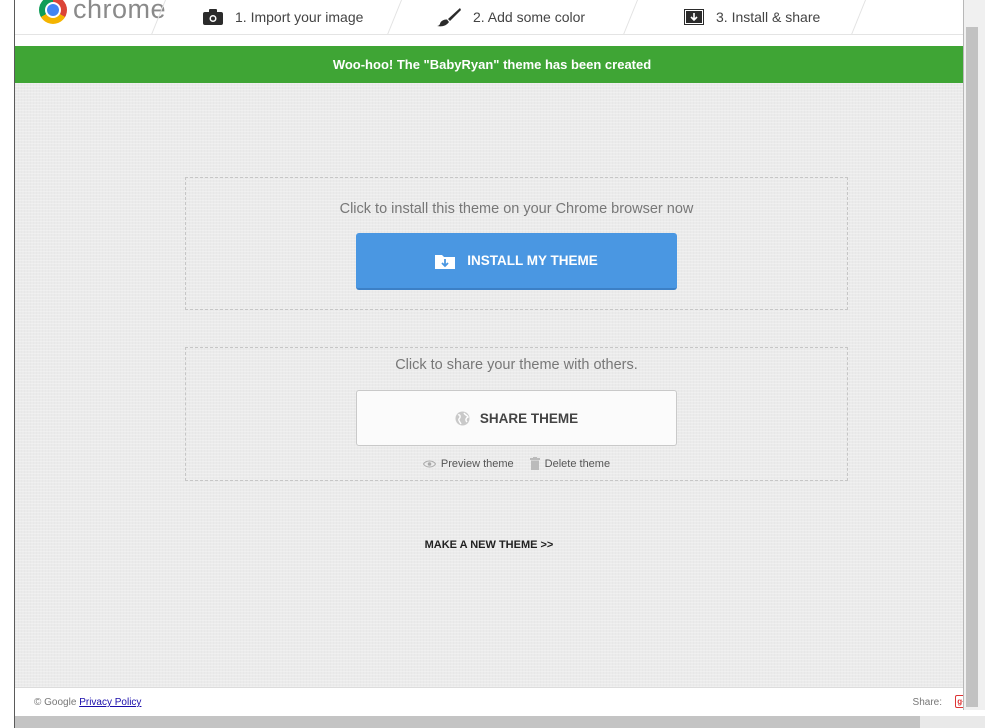 The width and height of the screenshot is (985, 728). What do you see at coordinates (529, 17) in the screenshot?
I see `step-color-label: 2. Add some color` at bounding box center [529, 17].